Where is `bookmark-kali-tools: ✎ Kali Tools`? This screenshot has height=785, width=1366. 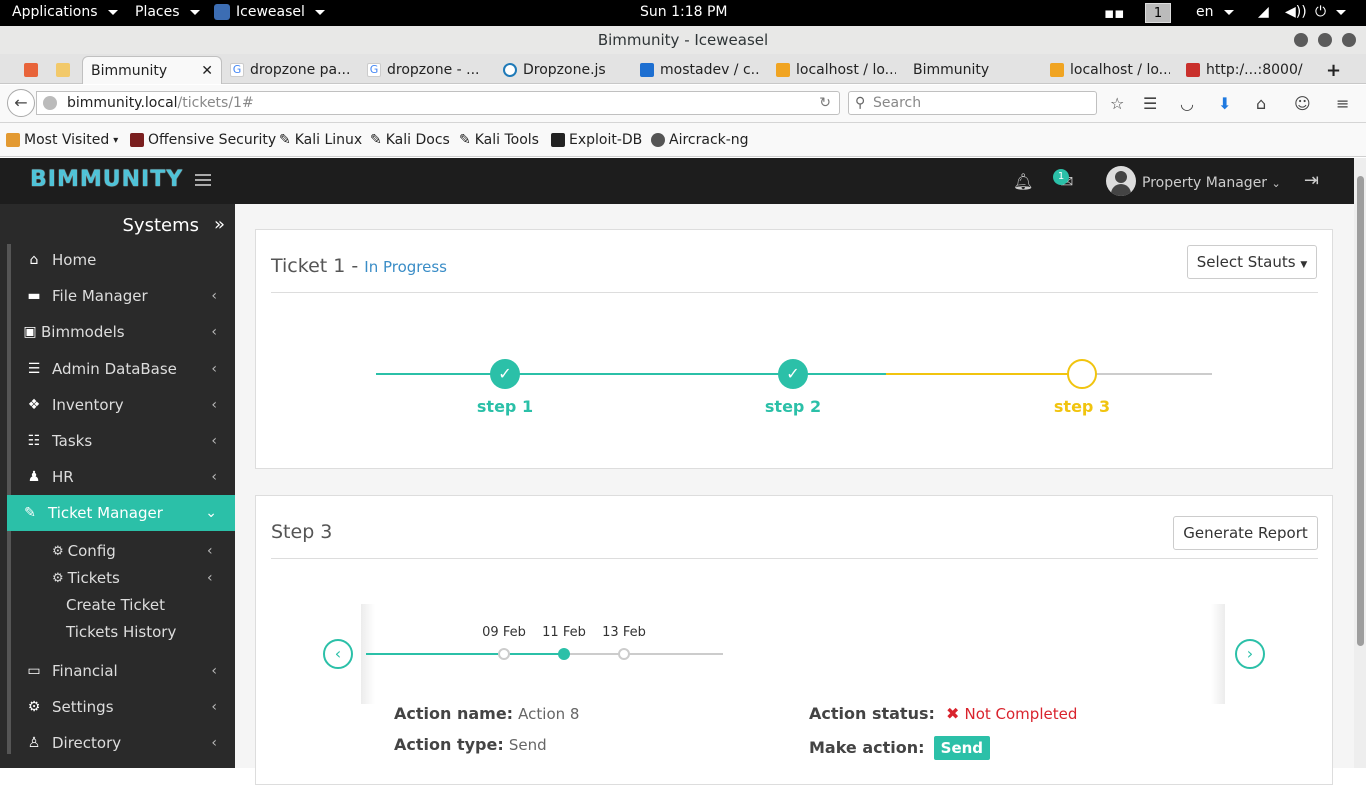
bookmark-kali-tools: ✎ Kali Tools is located at coordinates (499, 140).